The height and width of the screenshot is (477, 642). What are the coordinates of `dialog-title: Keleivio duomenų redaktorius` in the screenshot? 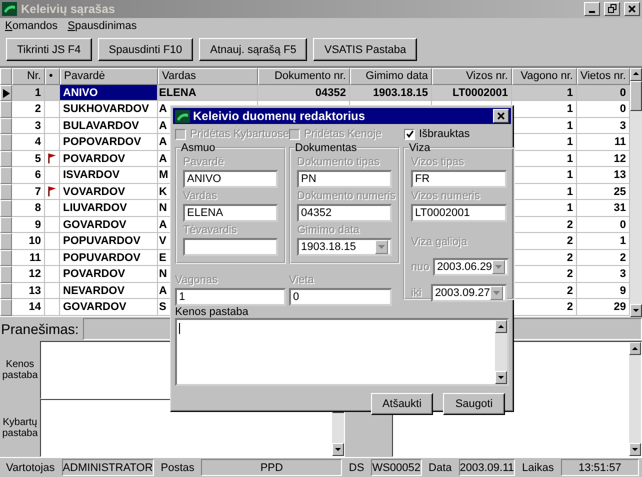 It's located at (279, 116).